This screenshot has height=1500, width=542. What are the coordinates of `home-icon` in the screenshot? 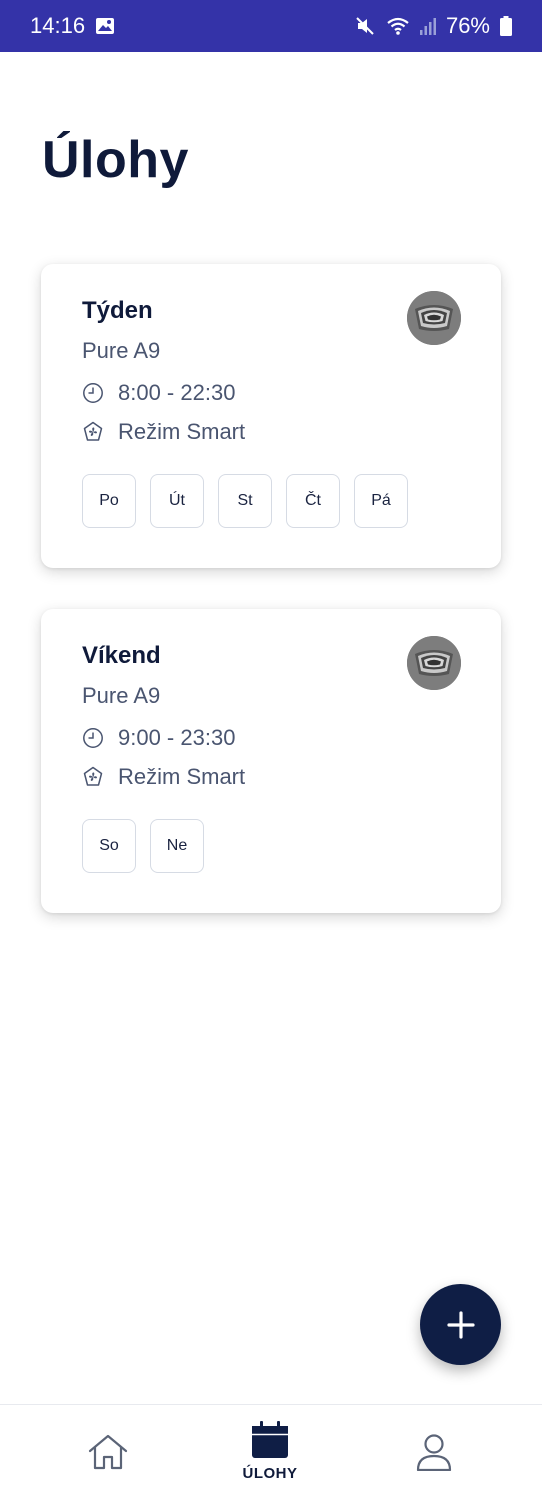 It's located at (108, 1452).